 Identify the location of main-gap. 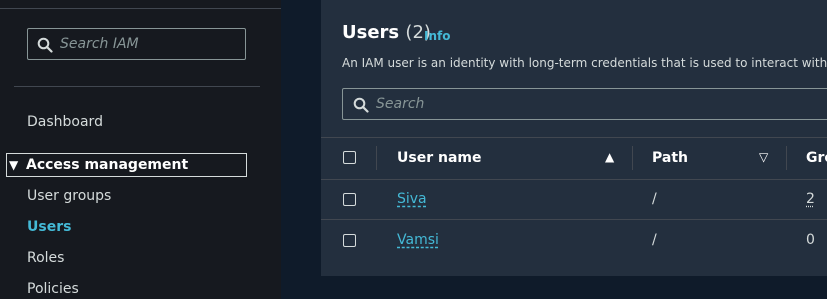
(301, 149).